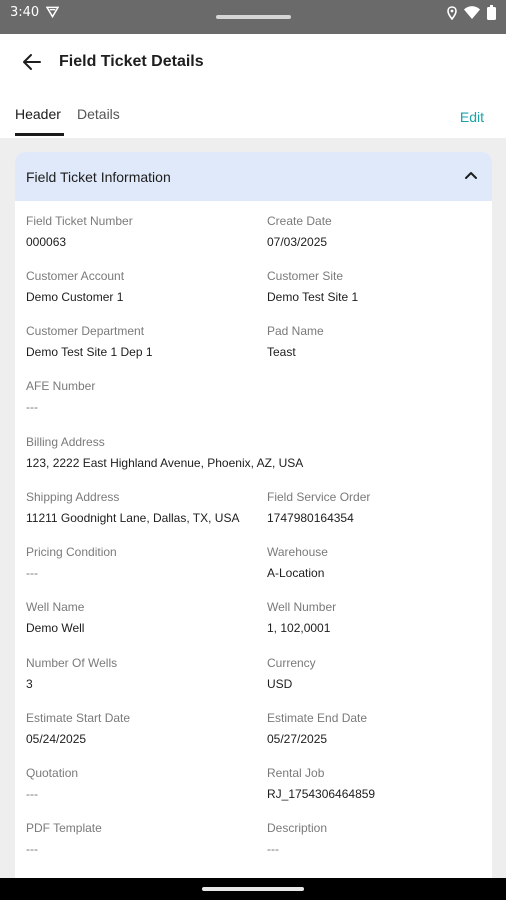  Describe the element at coordinates (55, 628) in the screenshot. I see `field-value: Demo Well` at that location.